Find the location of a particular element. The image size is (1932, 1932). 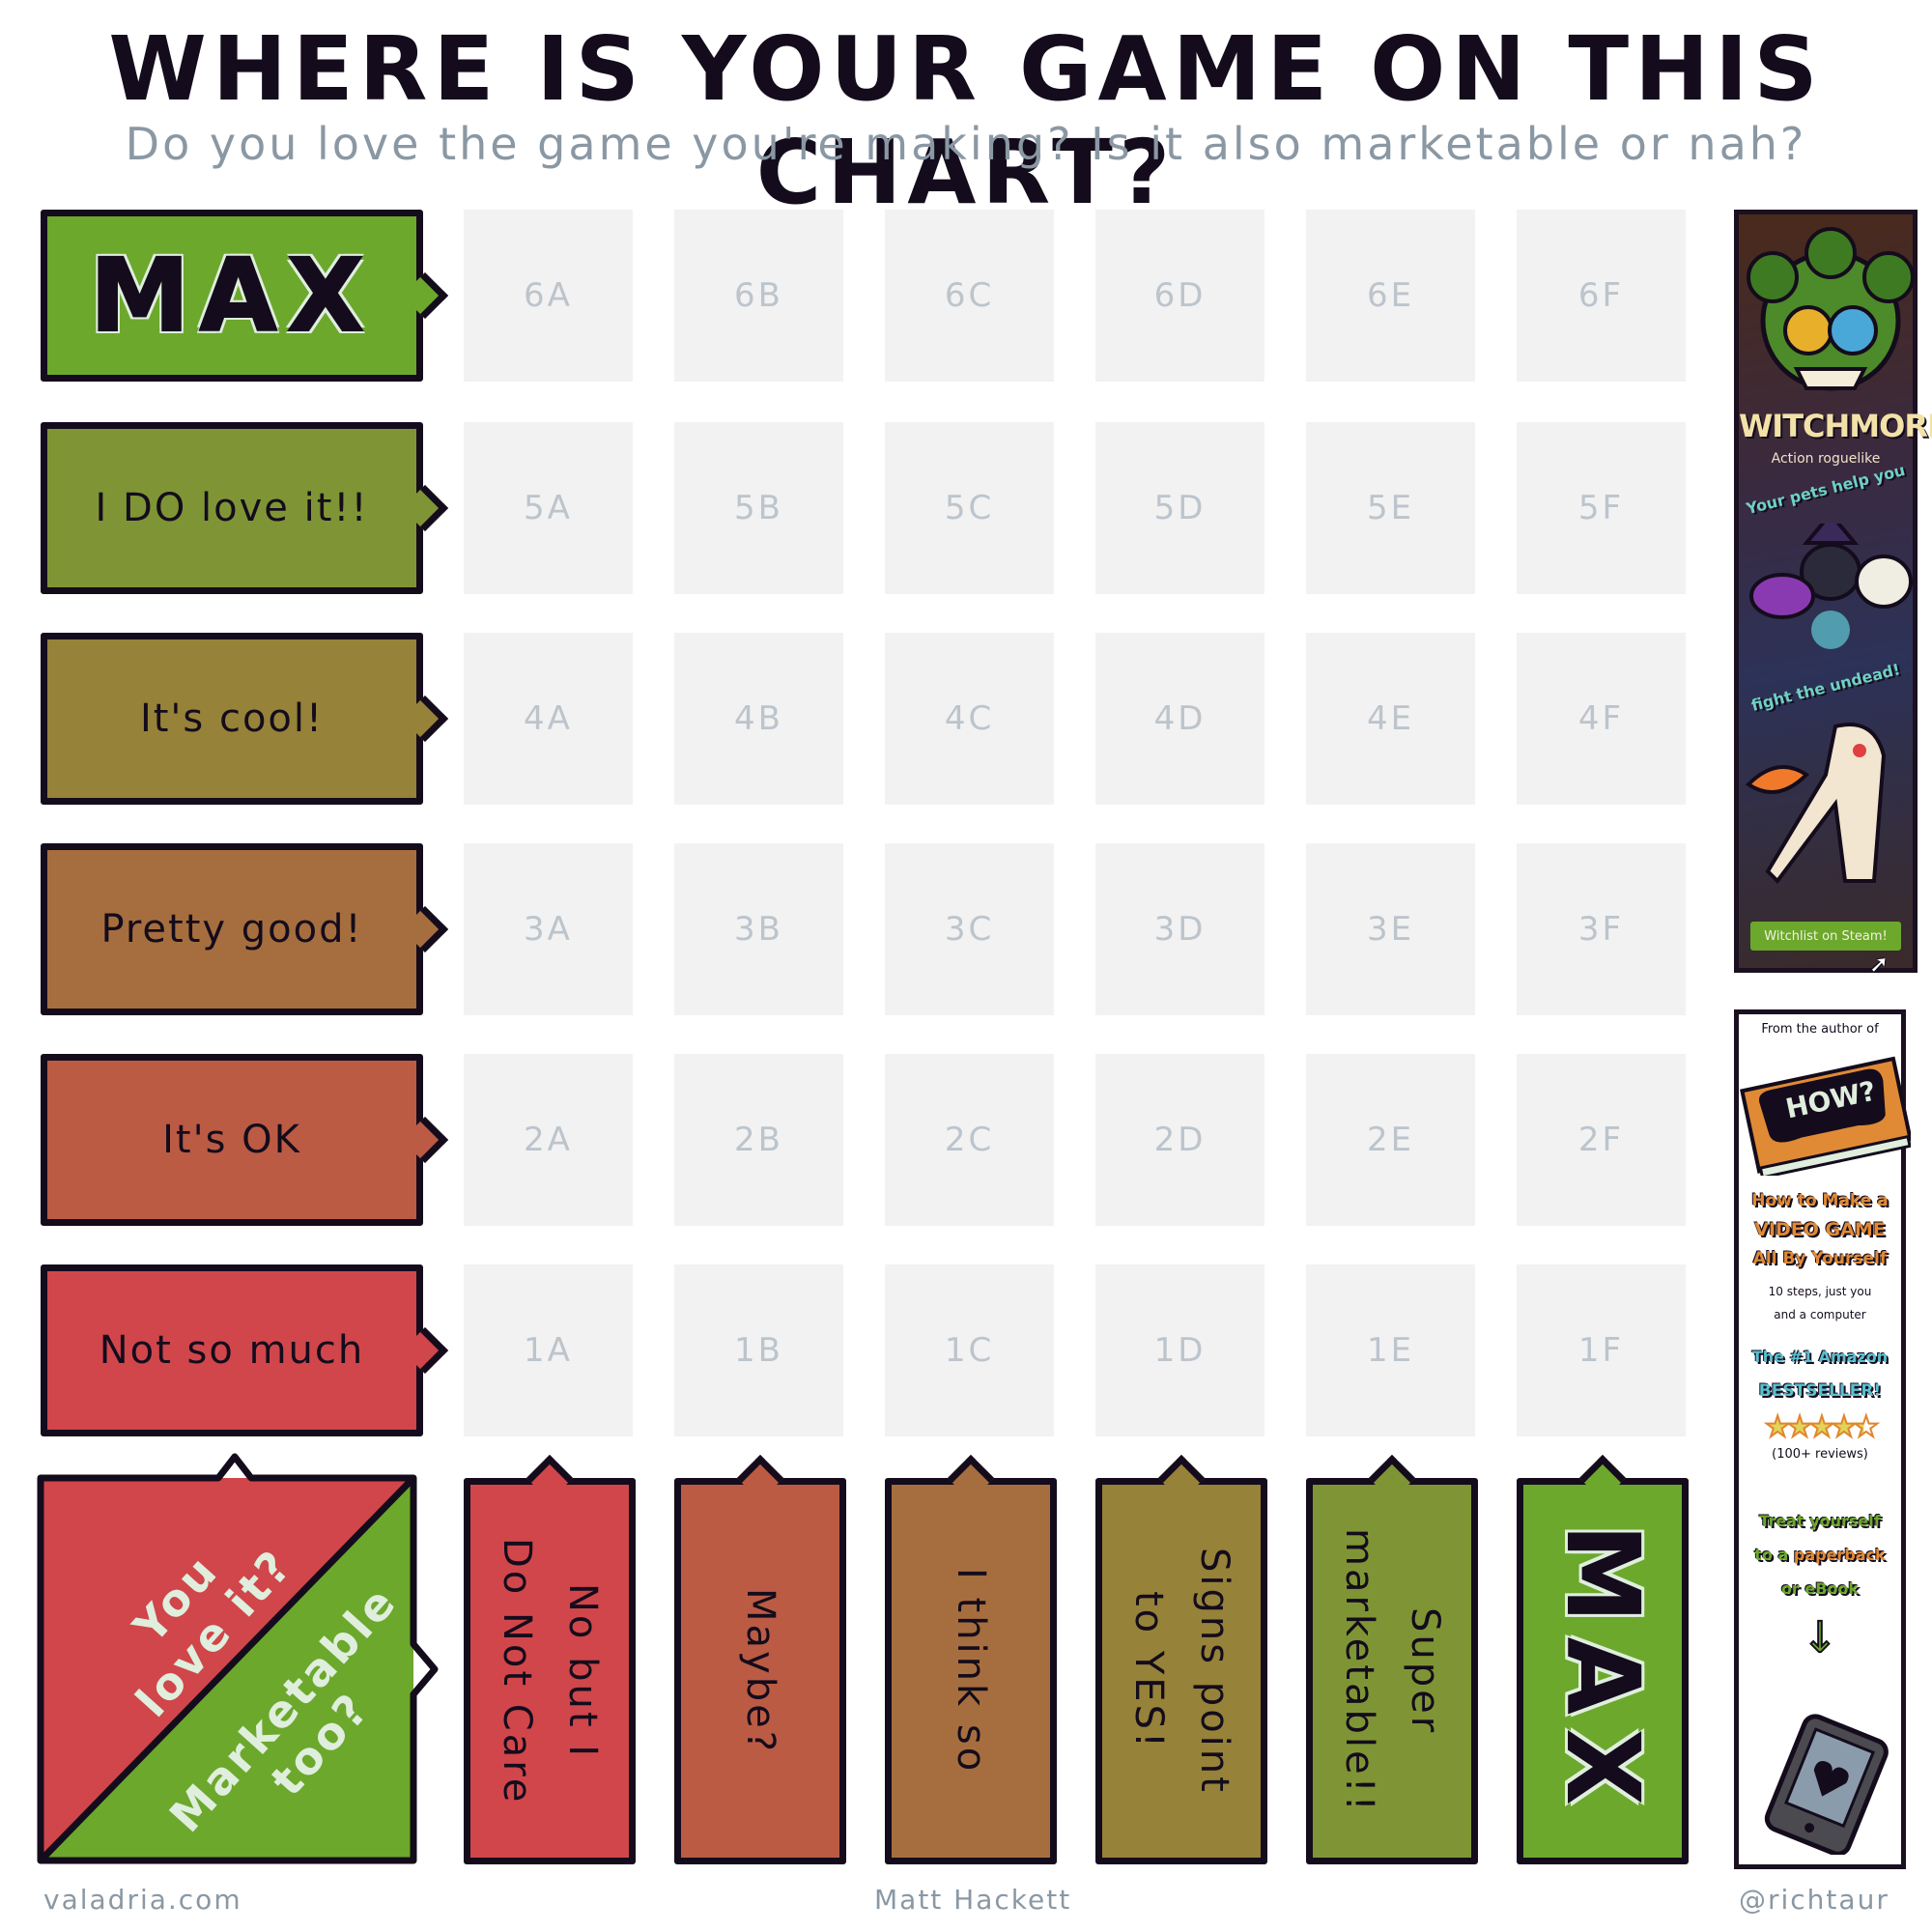

grid-cell-1e: 1E is located at coordinates (1390, 1350).